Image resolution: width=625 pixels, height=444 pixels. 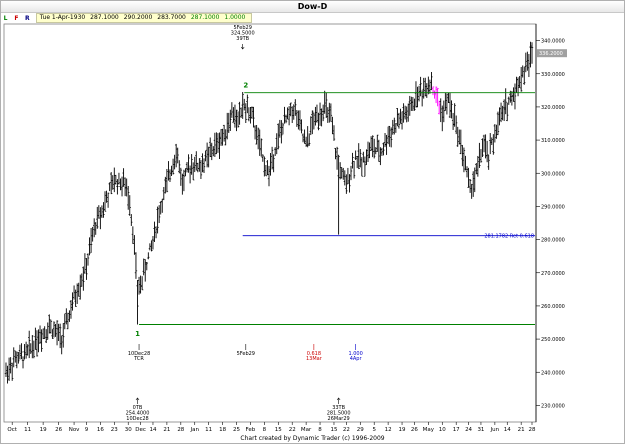 I want to click on x-tick-label: 23, so click(x=114, y=430).